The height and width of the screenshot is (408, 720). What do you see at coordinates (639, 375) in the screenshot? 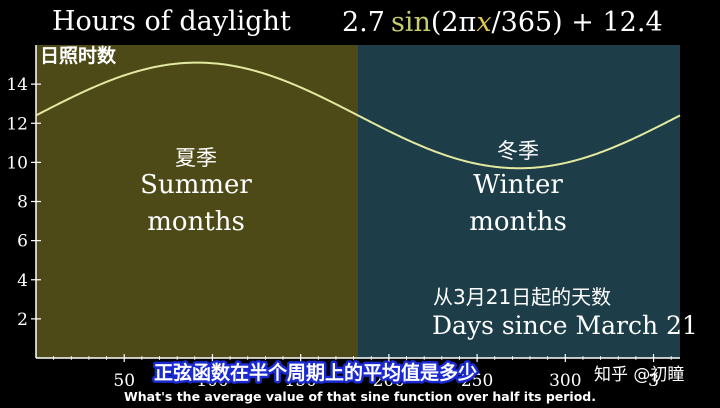
I see `watermark: 知乎 @初瞳` at bounding box center [639, 375].